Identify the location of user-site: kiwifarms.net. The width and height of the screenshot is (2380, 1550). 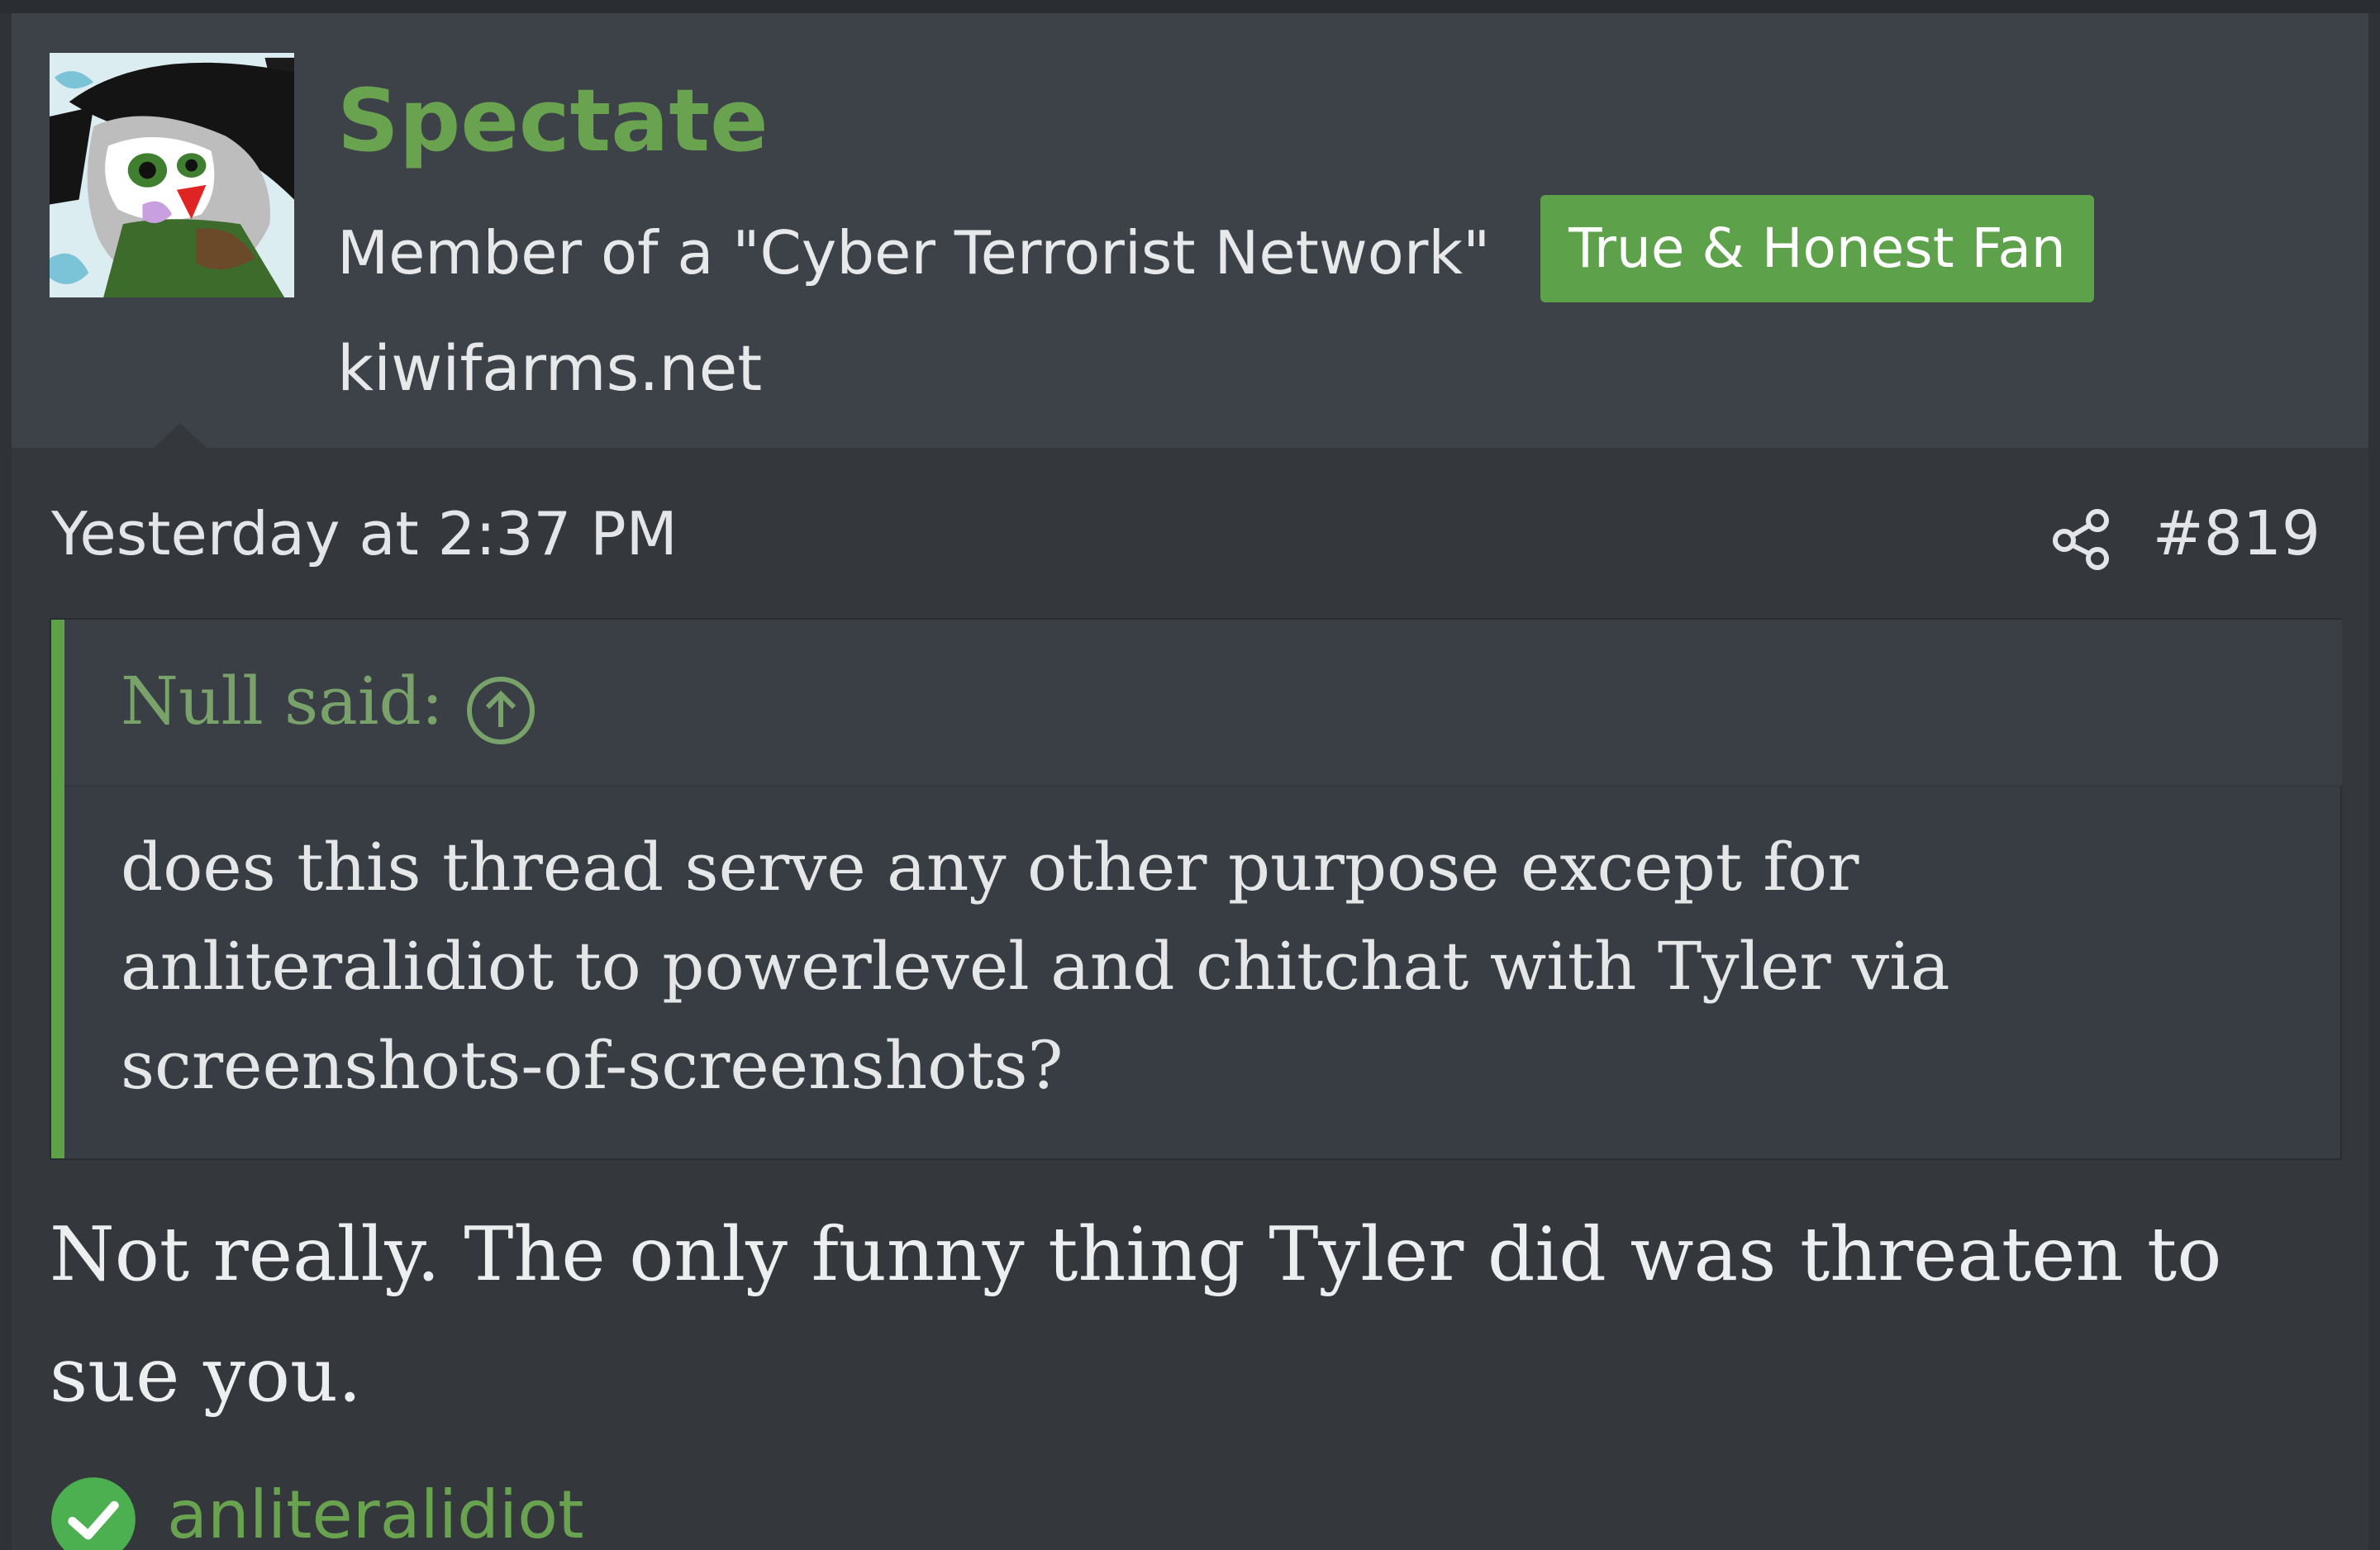
(550, 368).